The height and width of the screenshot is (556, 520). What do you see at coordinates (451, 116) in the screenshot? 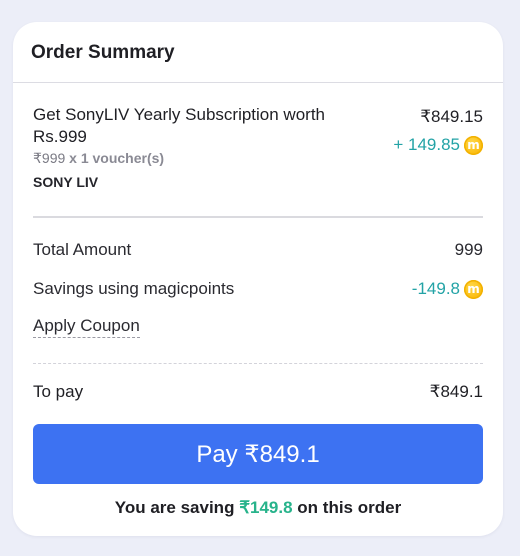
I see `product-price: ₹849.15` at bounding box center [451, 116].